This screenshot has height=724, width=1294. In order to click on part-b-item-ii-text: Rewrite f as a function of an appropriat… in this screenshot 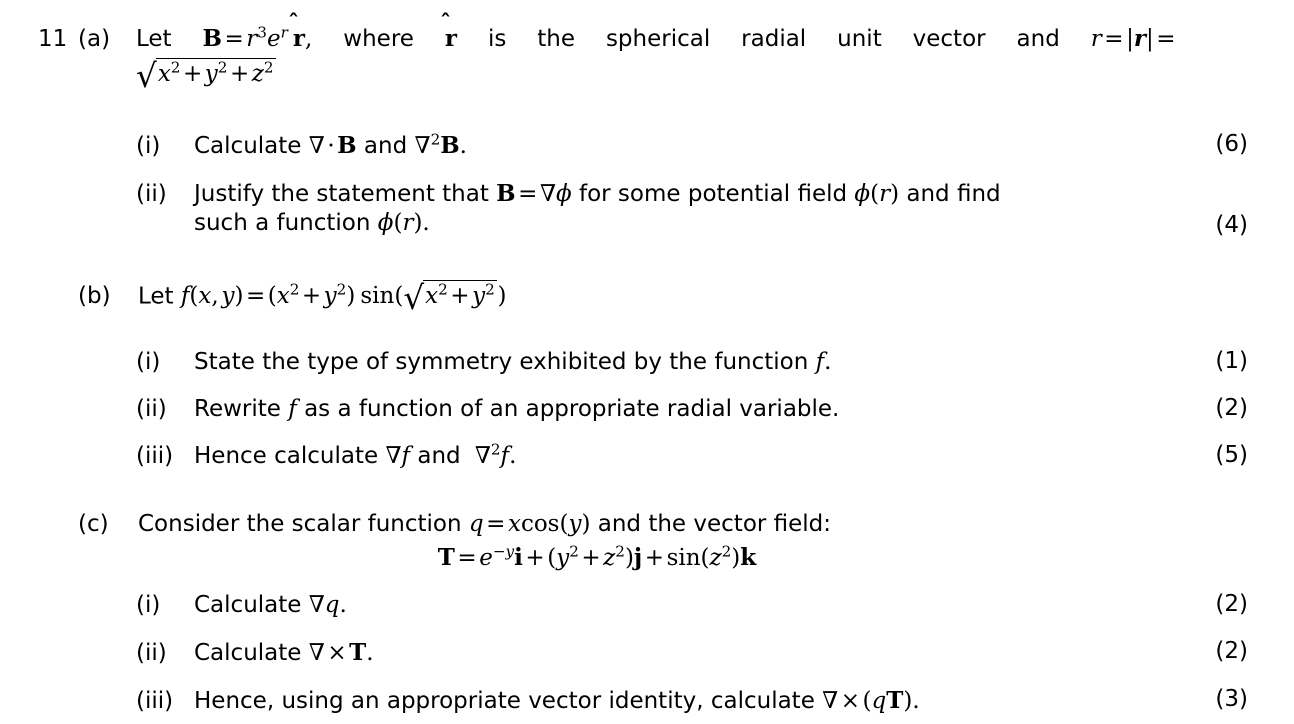, I will do `click(516, 409)`.